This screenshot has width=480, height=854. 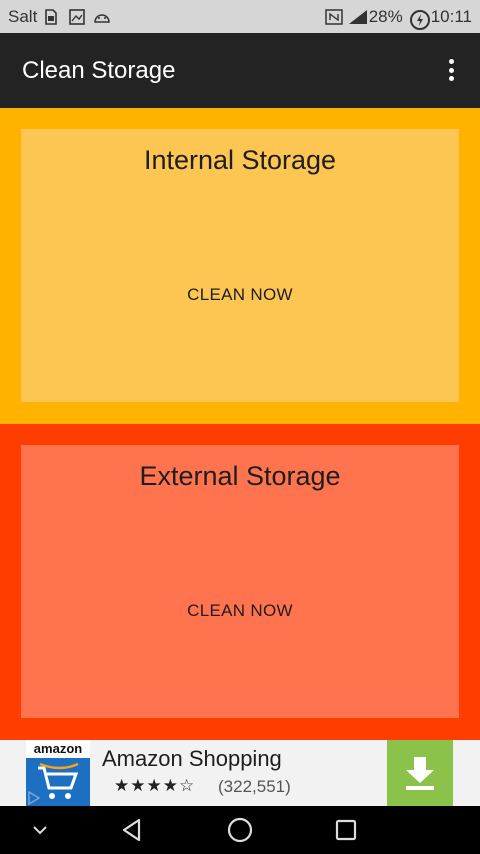 What do you see at coordinates (240, 611) in the screenshot?
I see `clean-external-button: CLEAN NOW` at bounding box center [240, 611].